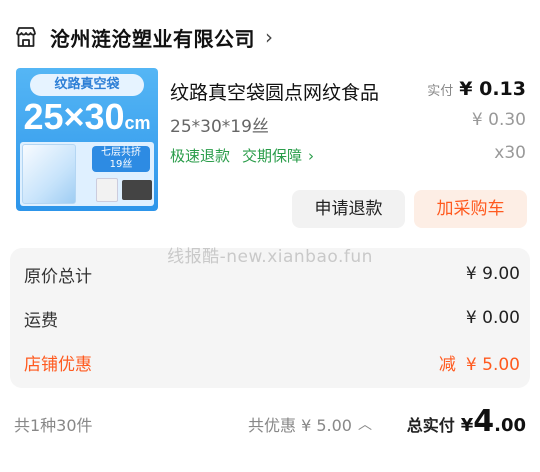 This screenshot has width=540, height=472. Describe the element at coordinates (200, 156) in the screenshot. I see `service-tag: 极速退款` at that location.